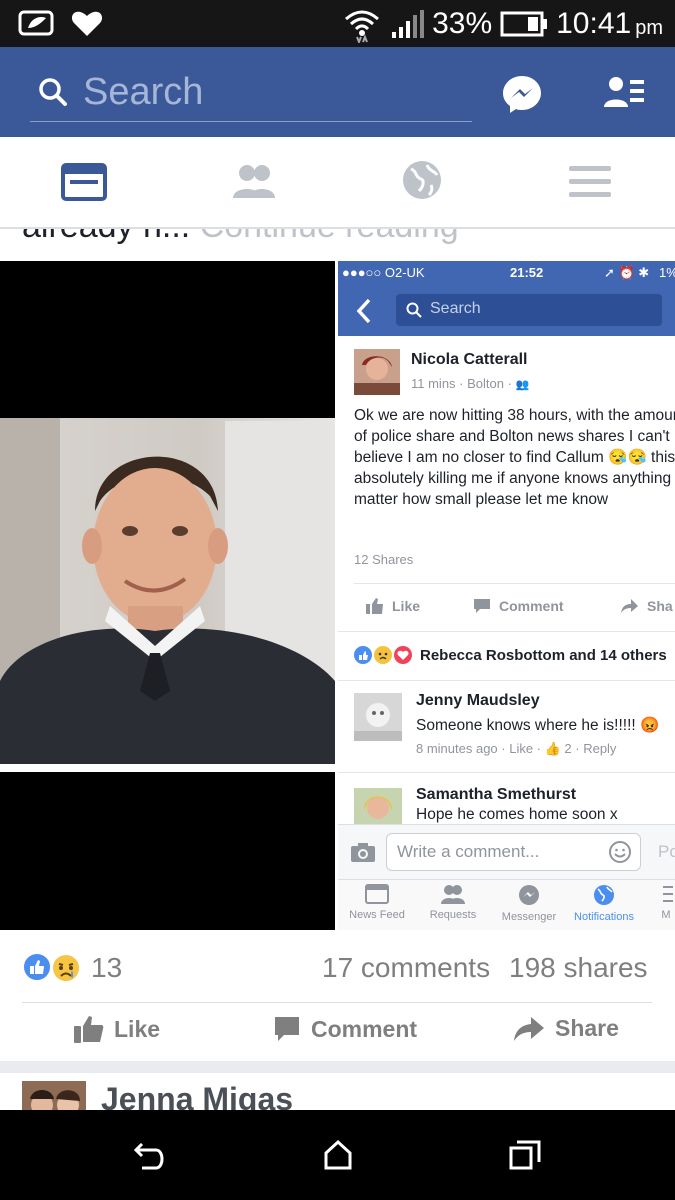  Describe the element at coordinates (337, 1067) in the screenshot. I see `feed-separator` at that location.